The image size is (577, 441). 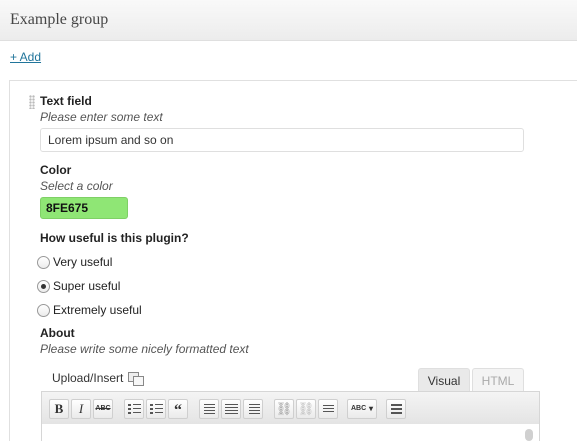 I want to click on color-input: 8FE675, so click(x=84, y=208).